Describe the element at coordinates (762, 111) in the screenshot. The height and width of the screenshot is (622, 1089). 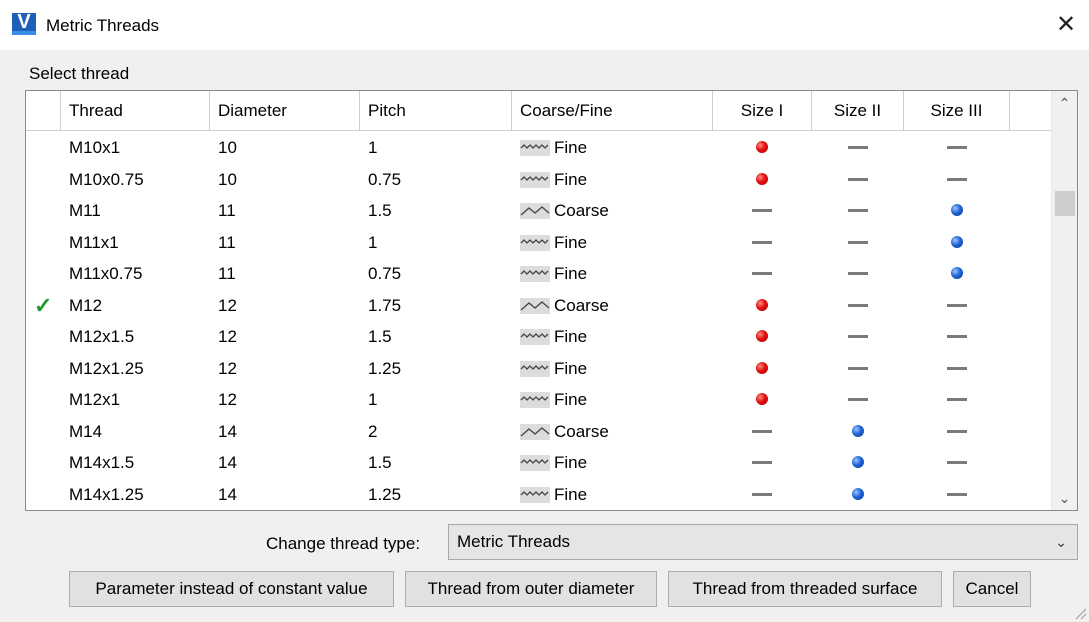
I see `header-size-i: Size I` at that location.